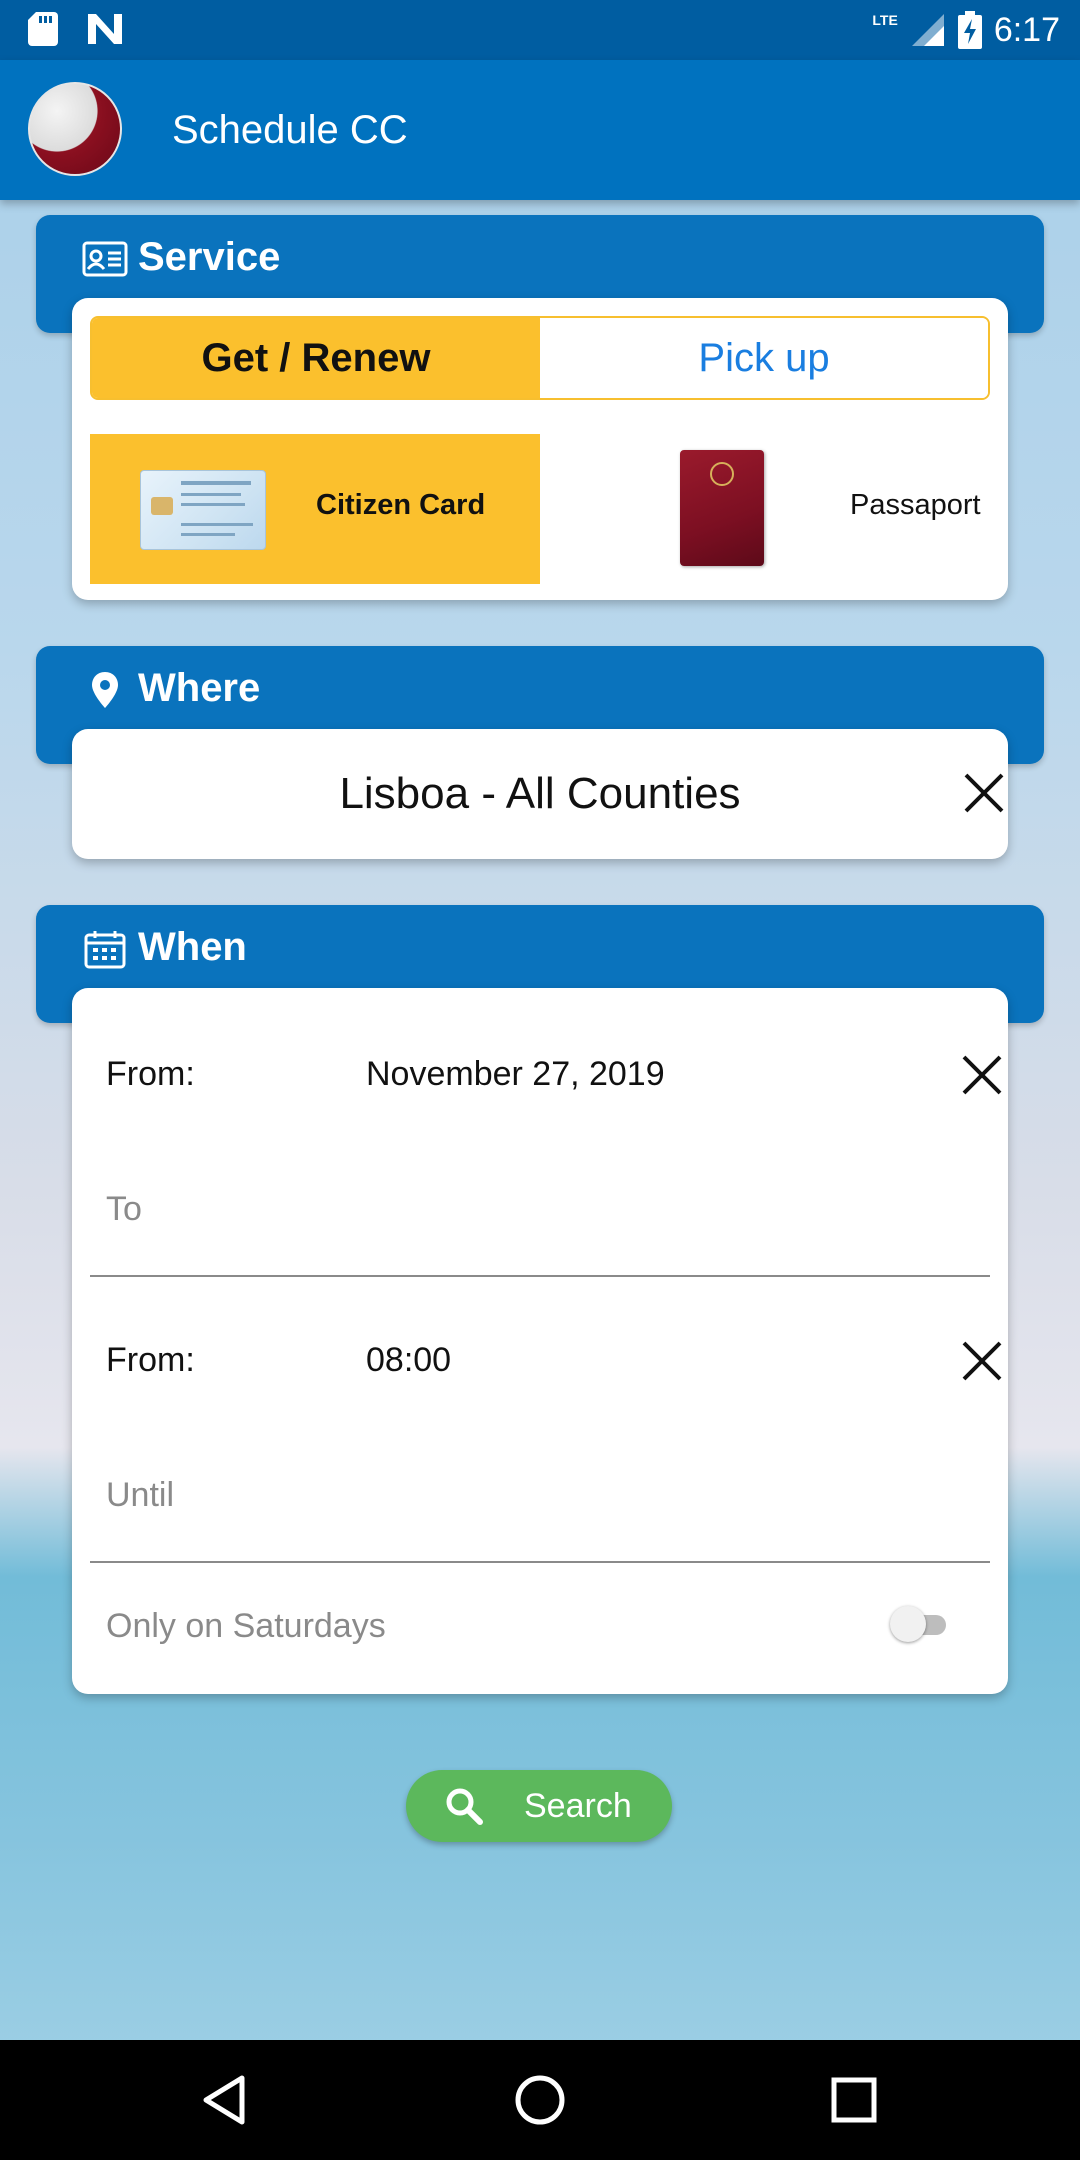 This screenshot has width=1080, height=2160. Describe the element at coordinates (578, 1806) in the screenshot. I see `search-label: Search` at that location.